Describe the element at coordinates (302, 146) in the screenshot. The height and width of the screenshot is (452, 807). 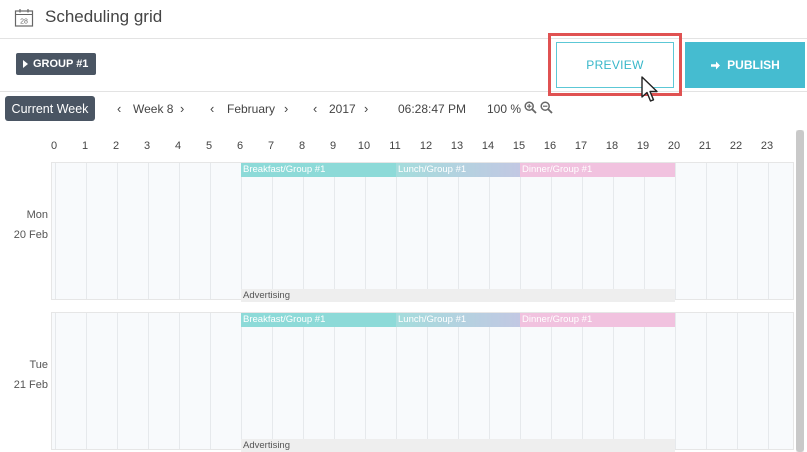
I see `hour-label: 8` at that location.